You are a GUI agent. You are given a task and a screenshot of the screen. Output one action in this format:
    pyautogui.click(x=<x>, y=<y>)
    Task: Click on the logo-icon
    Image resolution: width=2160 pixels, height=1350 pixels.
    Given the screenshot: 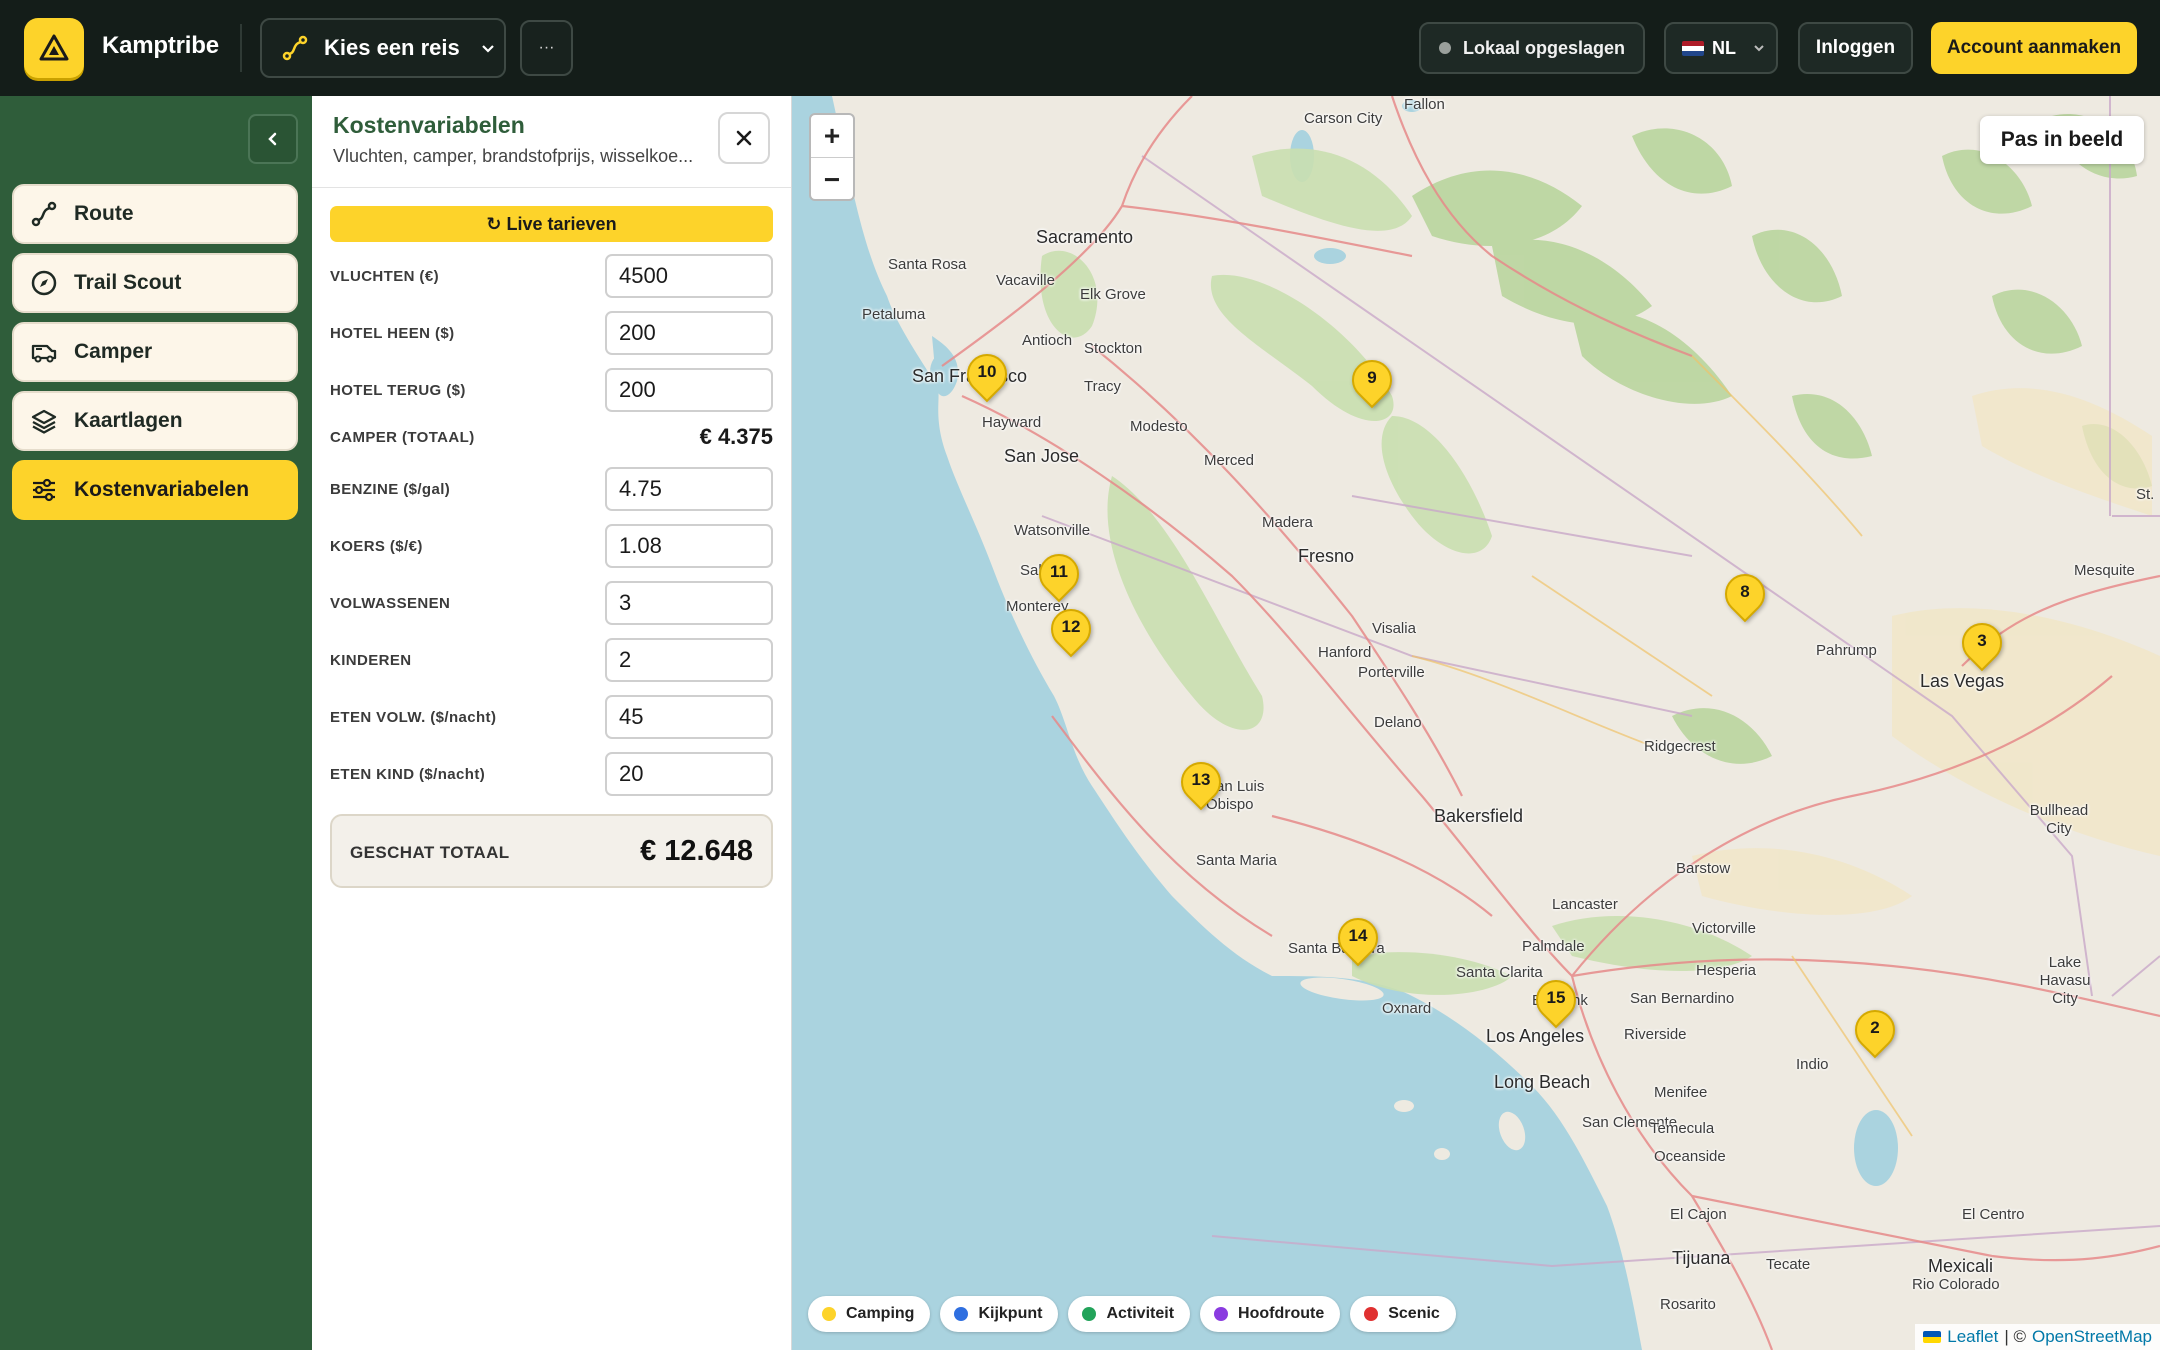 What is the action you would take?
    pyautogui.click(x=54, y=48)
    